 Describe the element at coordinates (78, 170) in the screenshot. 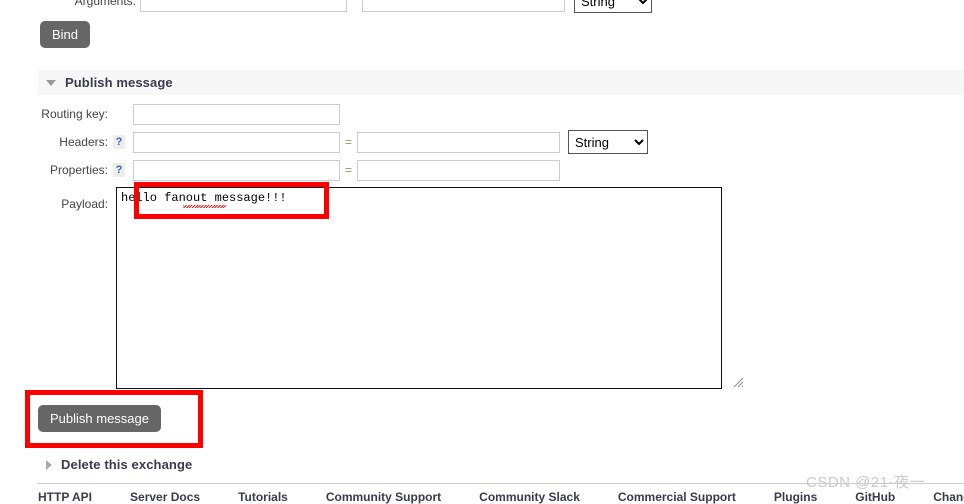

I see `properties-label: Properties:` at that location.